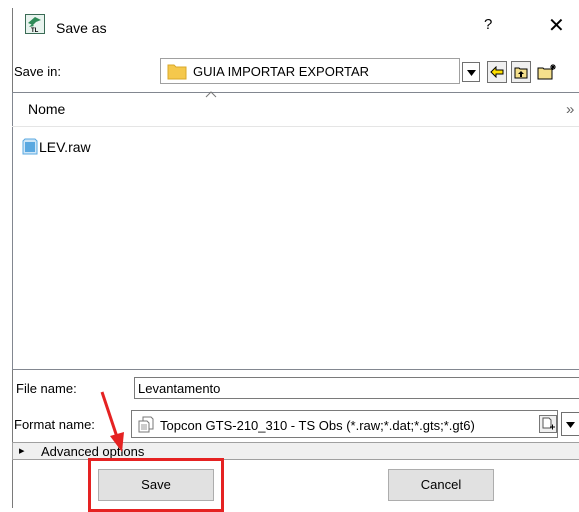 This screenshot has height=512, width=579. I want to click on list-item: LEV.raw, so click(77, 147).